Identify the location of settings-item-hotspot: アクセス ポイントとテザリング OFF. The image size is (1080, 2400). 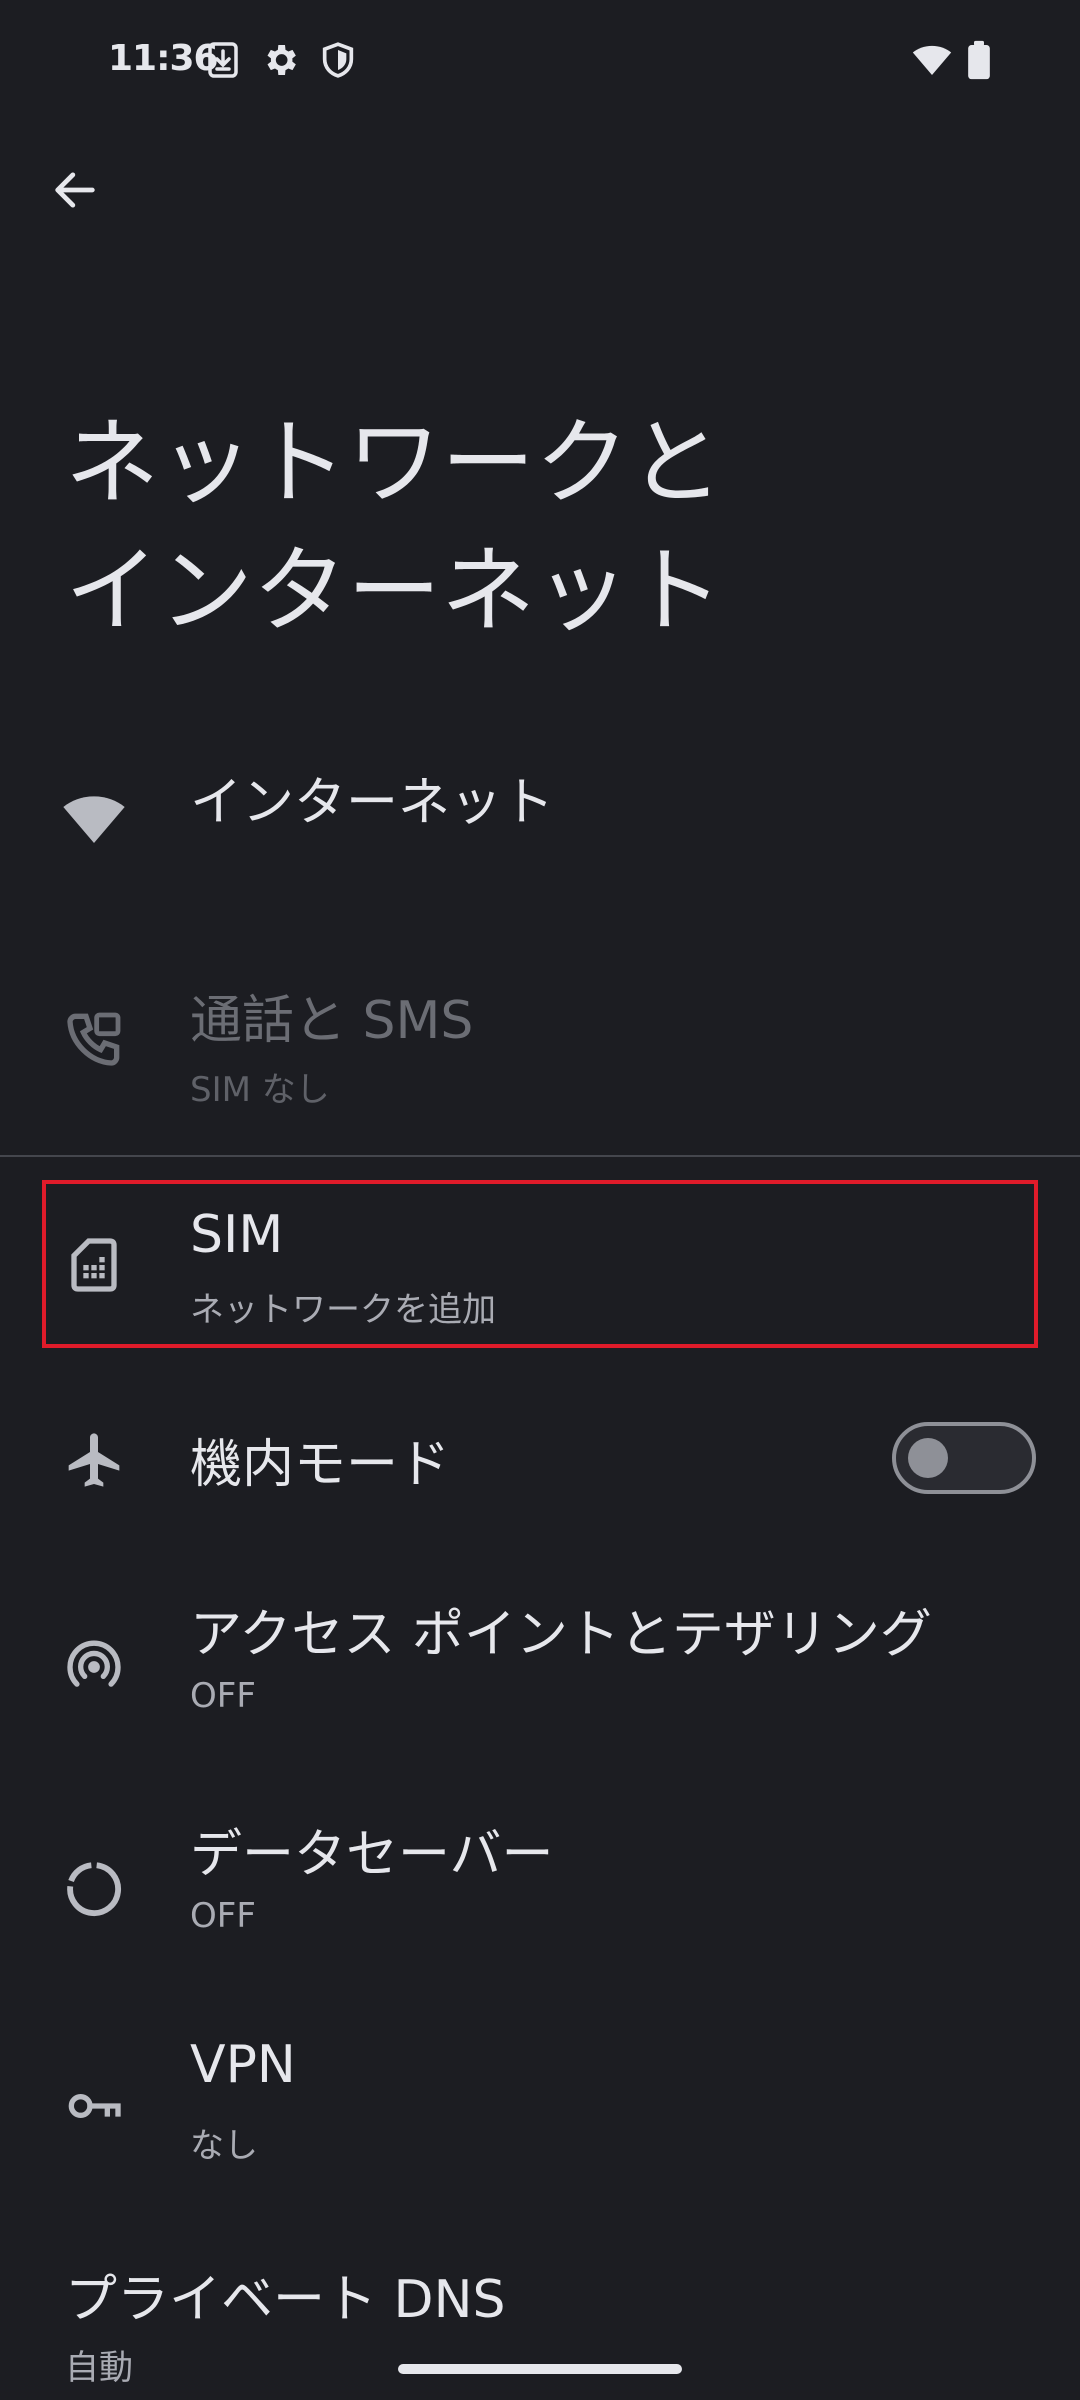
(540, 1665).